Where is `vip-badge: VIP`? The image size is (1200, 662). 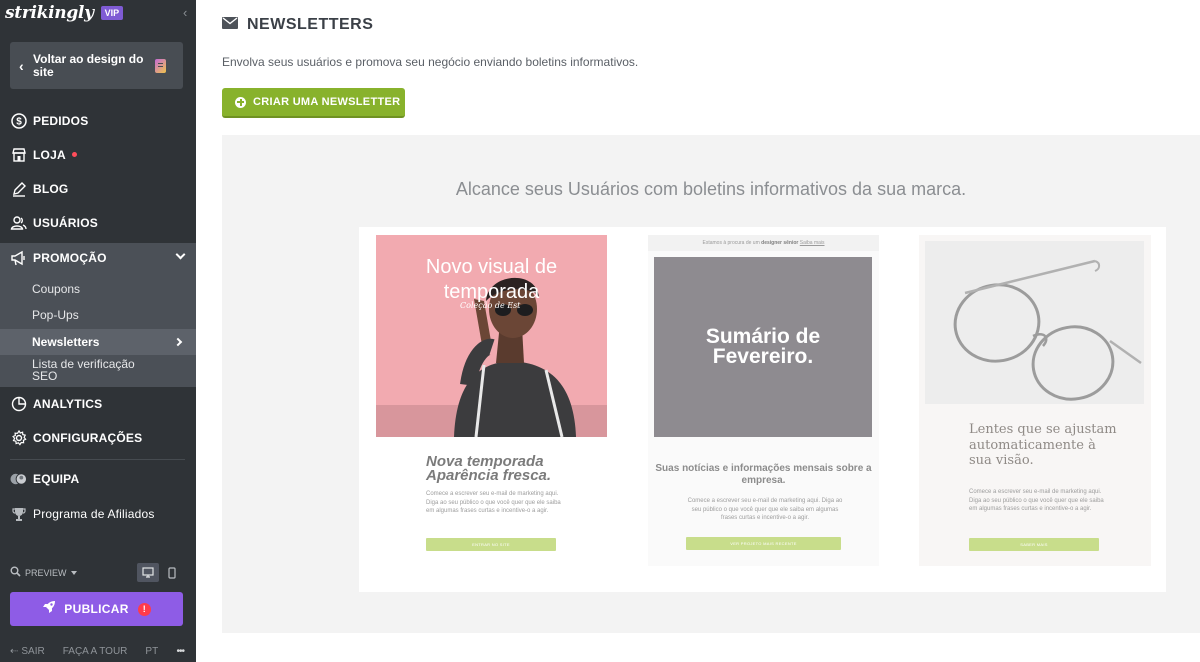 vip-badge: VIP is located at coordinates (112, 13).